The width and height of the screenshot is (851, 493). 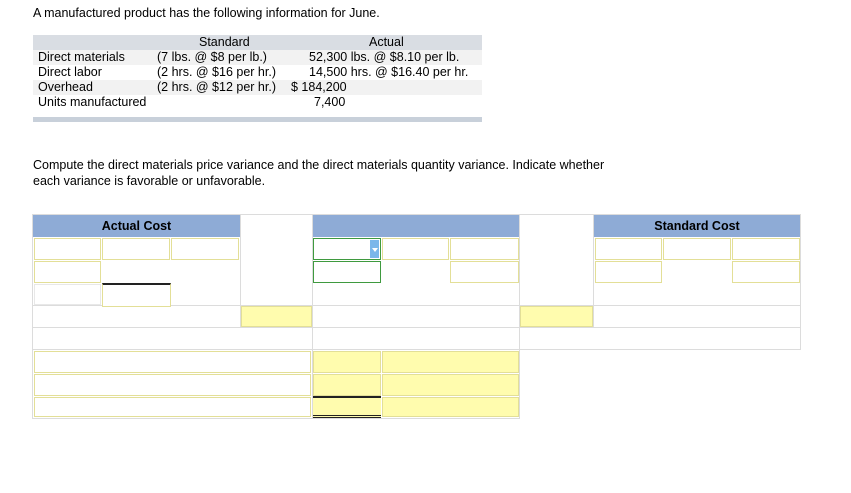 I want to click on actual-cost-header: Actual Cost, so click(x=136, y=226).